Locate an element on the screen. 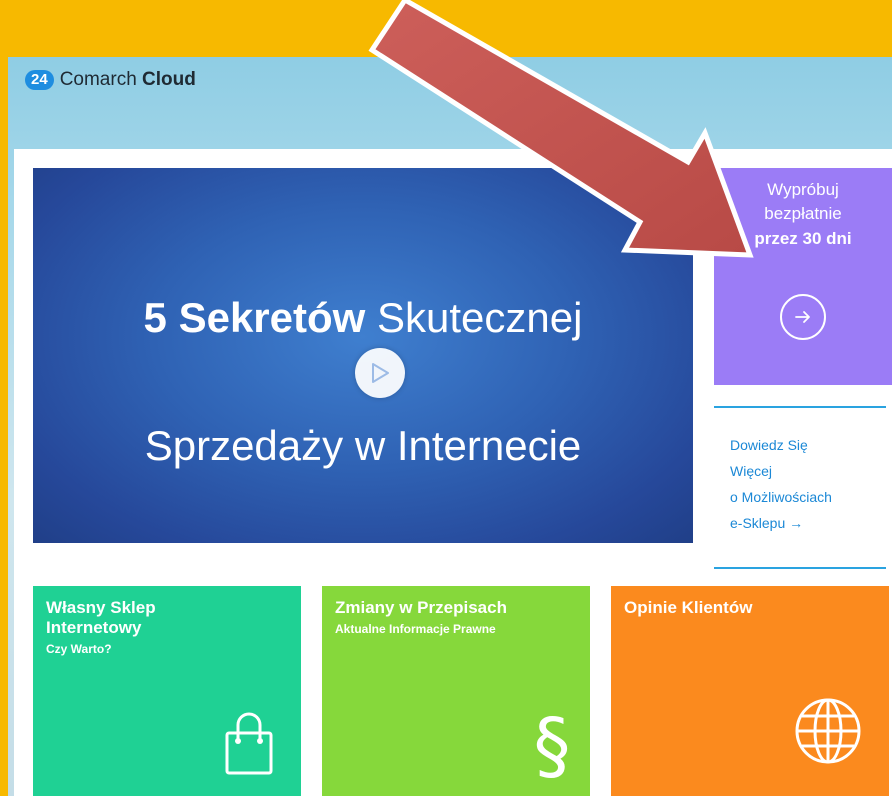  logo-badge: 24 is located at coordinates (39, 80).